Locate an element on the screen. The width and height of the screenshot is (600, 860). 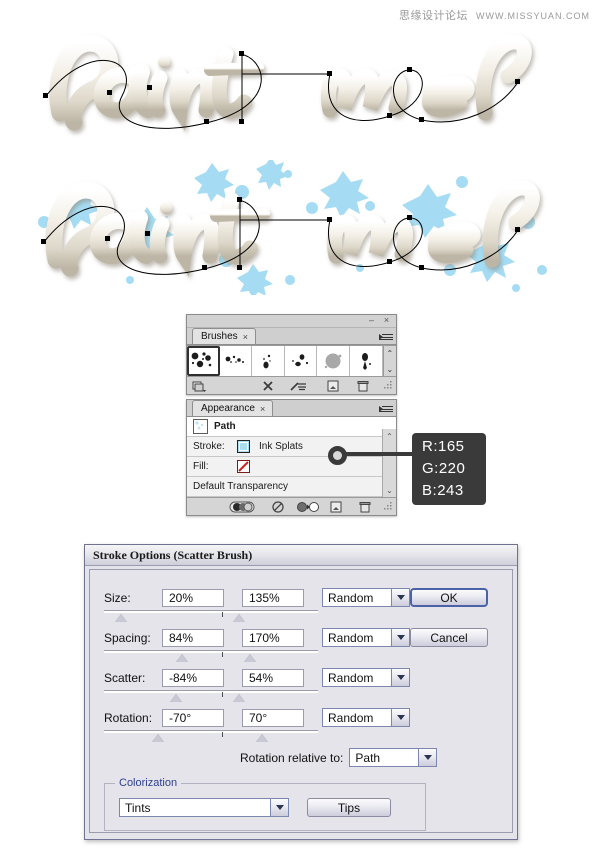
transparency-label: Default Transparency is located at coordinates (241, 486).